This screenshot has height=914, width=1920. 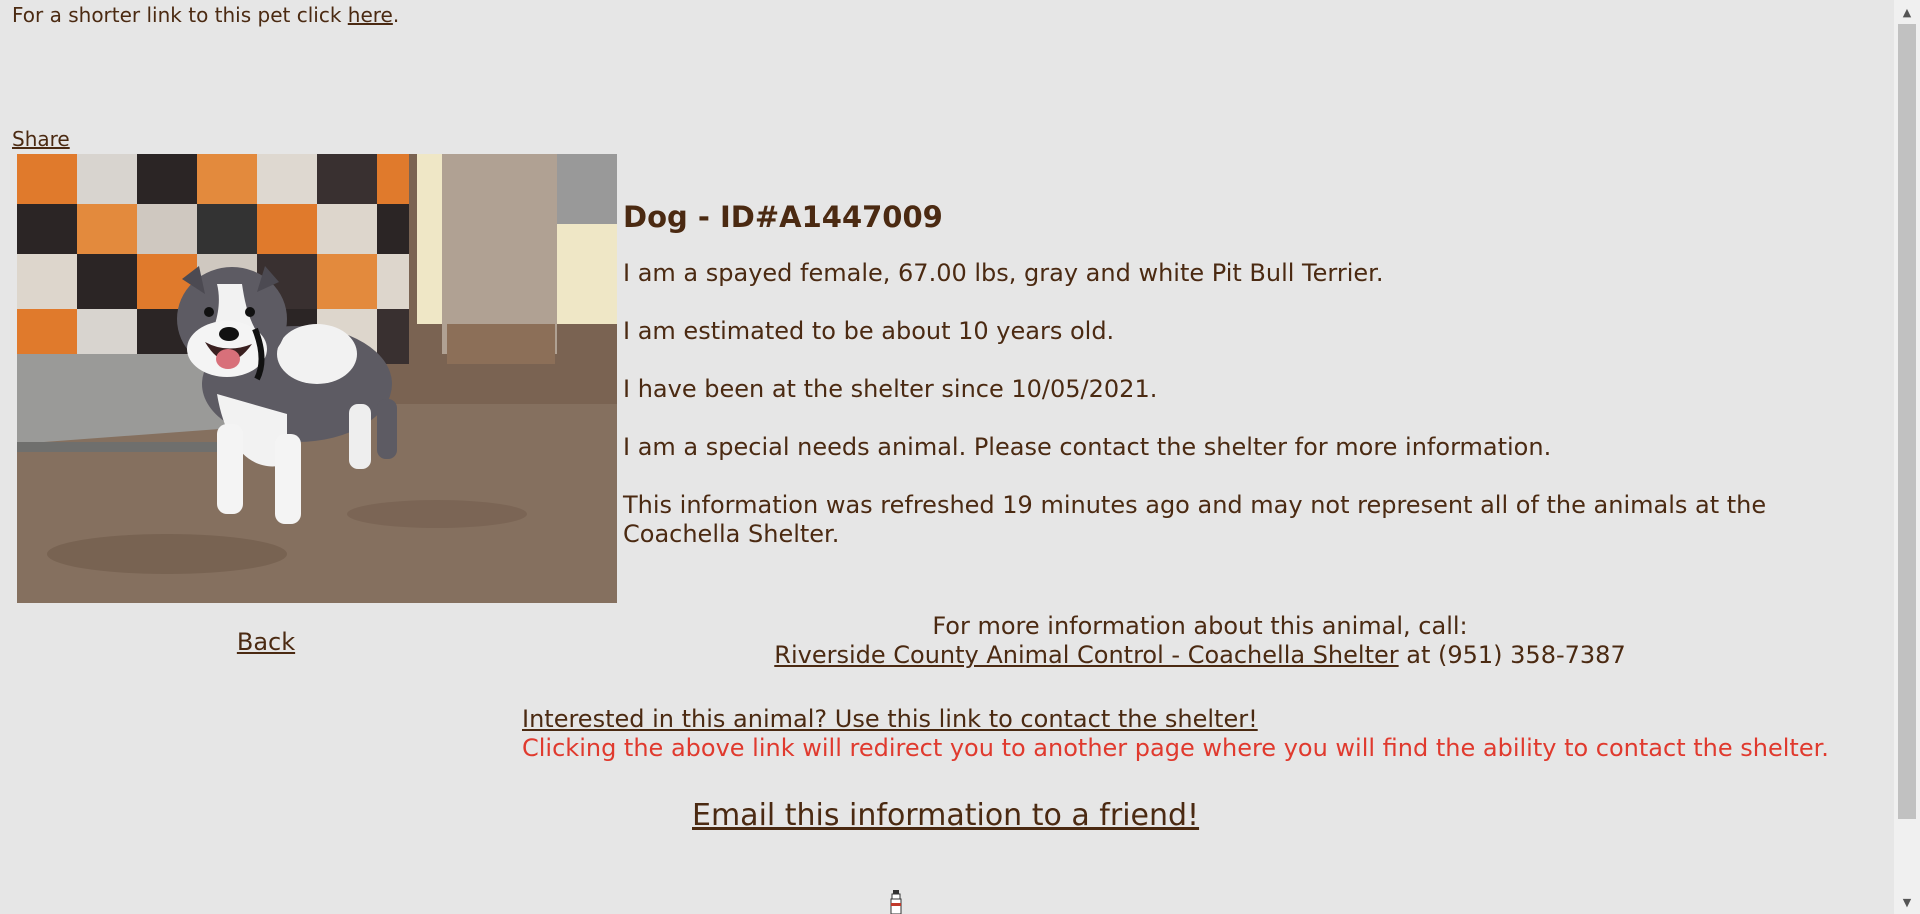 What do you see at coordinates (1907, 902) in the screenshot?
I see `scroll-down-arrow-icon: ▼` at bounding box center [1907, 902].